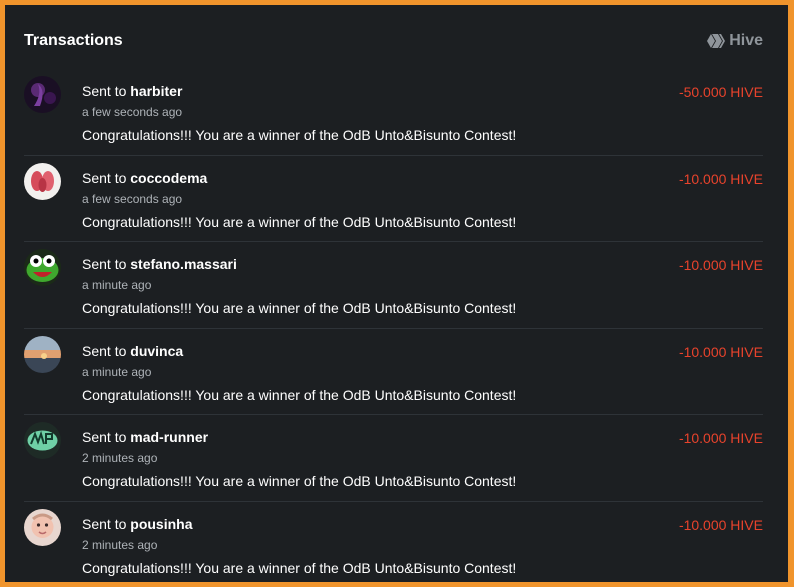  What do you see at coordinates (156, 351) in the screenshot?
I see `recipient-link: duvinca` at bounding box center [156, 351].